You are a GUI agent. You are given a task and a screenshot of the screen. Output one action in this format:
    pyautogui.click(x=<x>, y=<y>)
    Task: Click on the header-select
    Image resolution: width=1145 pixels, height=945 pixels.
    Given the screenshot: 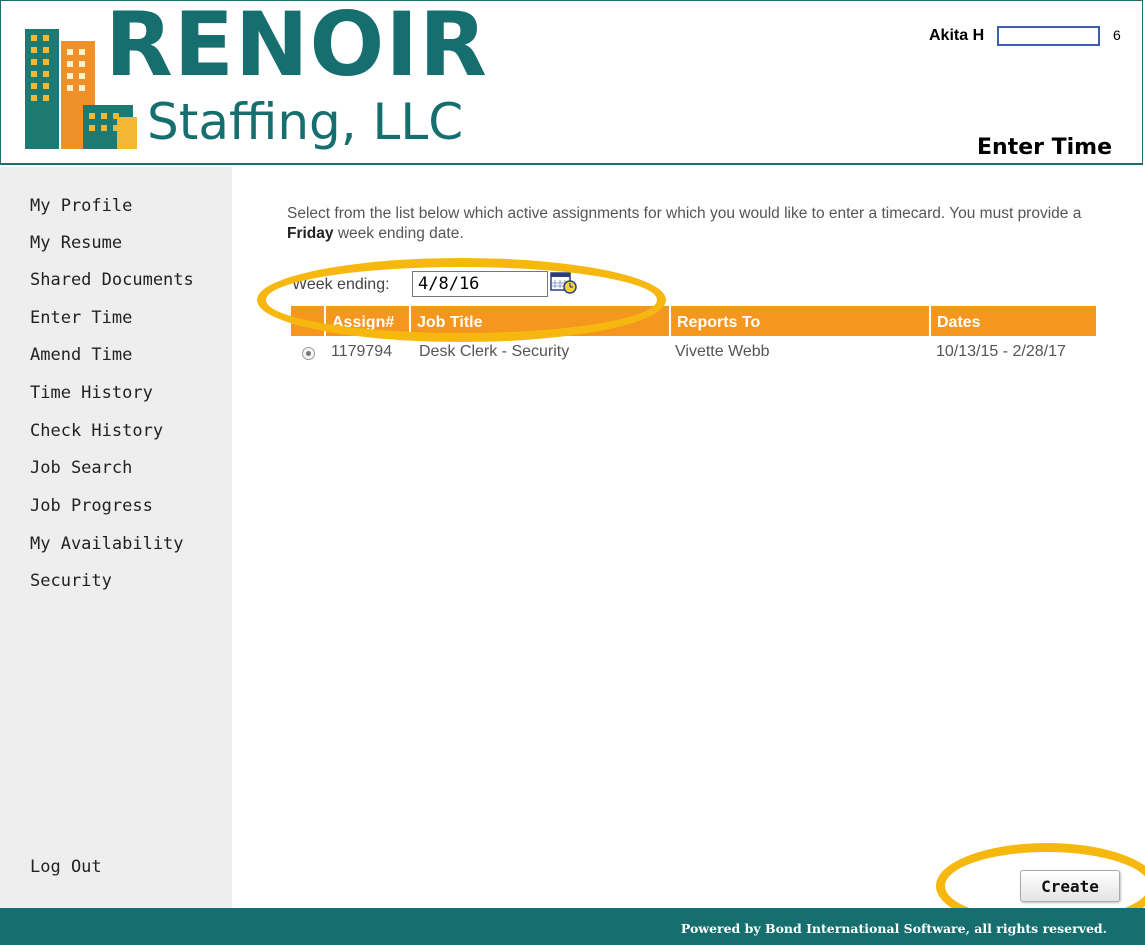 What is the action you would take?
    pyautogui.click(x=307, y=321)
    